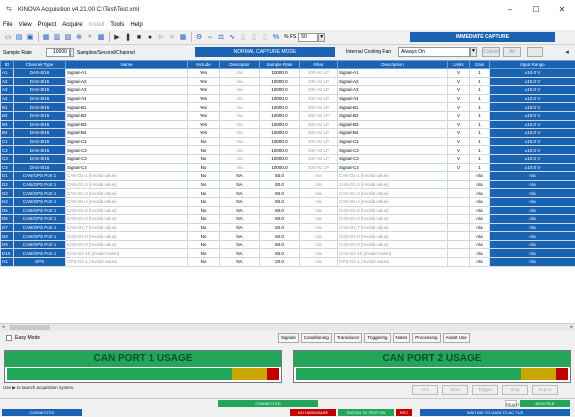 The image size is (575, 417). What do you see at coordinates (392, 210) in the screenshot?
I see `table-cell: CAN-D1-5 [Invalid value]` at bounding box center [392, 210].